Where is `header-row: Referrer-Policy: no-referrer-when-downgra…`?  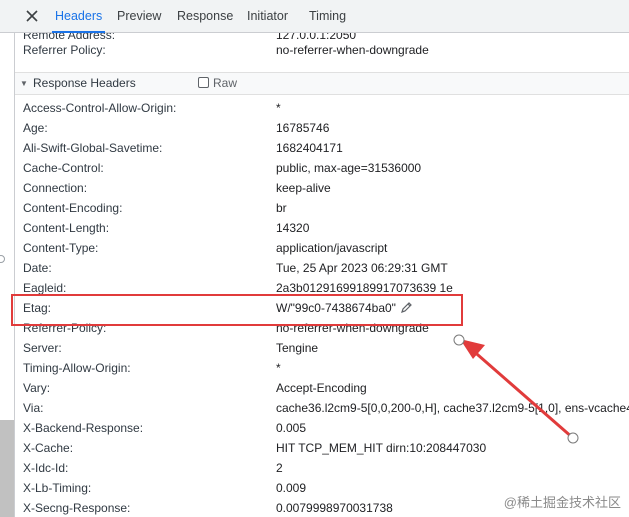
header-row: Referrer-Policy: no-referrer-when-downgra… is located at coordinates (322, 328).